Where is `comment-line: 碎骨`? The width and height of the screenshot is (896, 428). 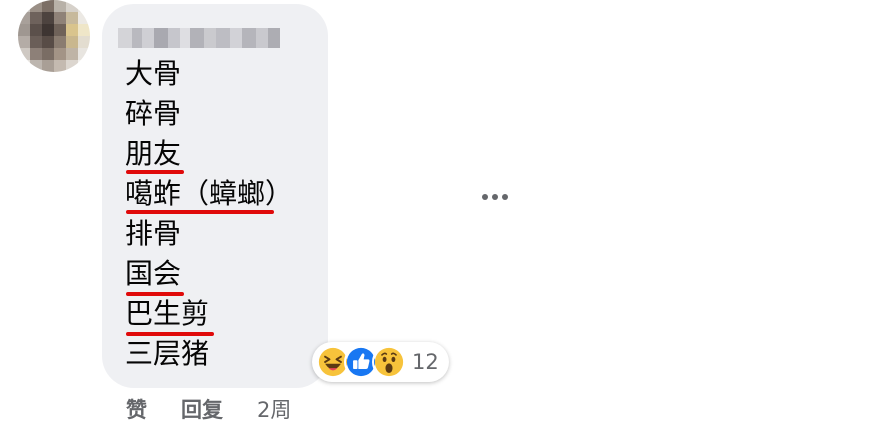 comment-line: 碎骨 is located at coordinates (153, 113).